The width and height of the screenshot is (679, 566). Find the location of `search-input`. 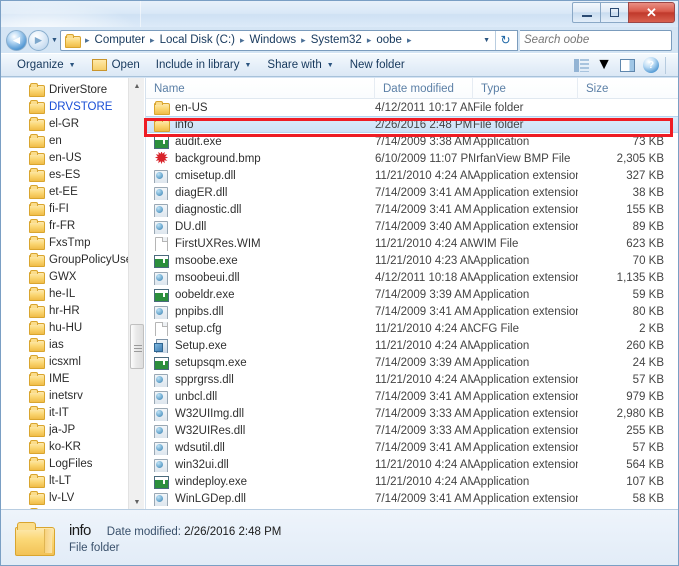

search-input is located at coordinates (601, 40).